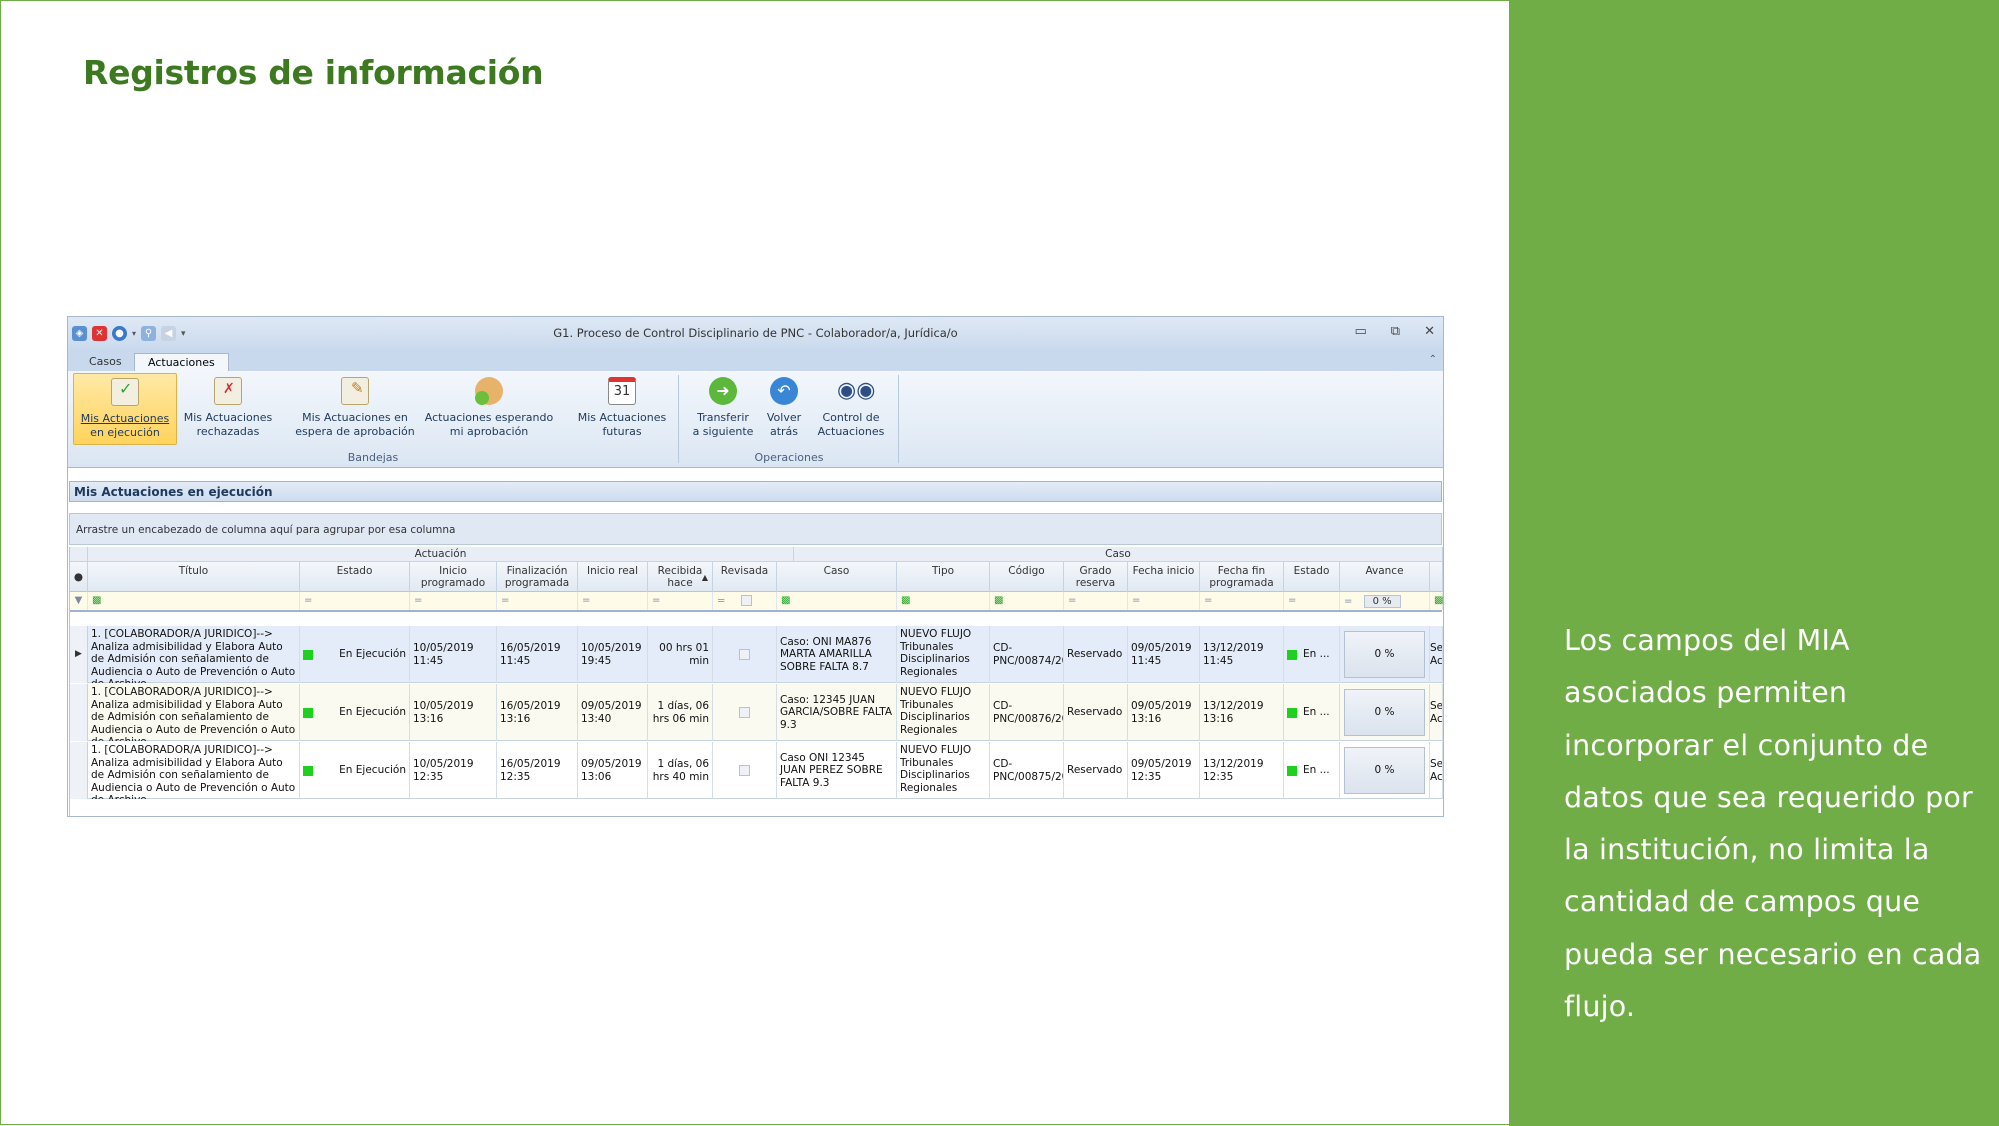 This screenshot has width=1999, height=1126. Describe the element at coordinates (1164, 577) in the screenshot. I see `column-header-fecha-inicio: Fecha inicio` at that location.